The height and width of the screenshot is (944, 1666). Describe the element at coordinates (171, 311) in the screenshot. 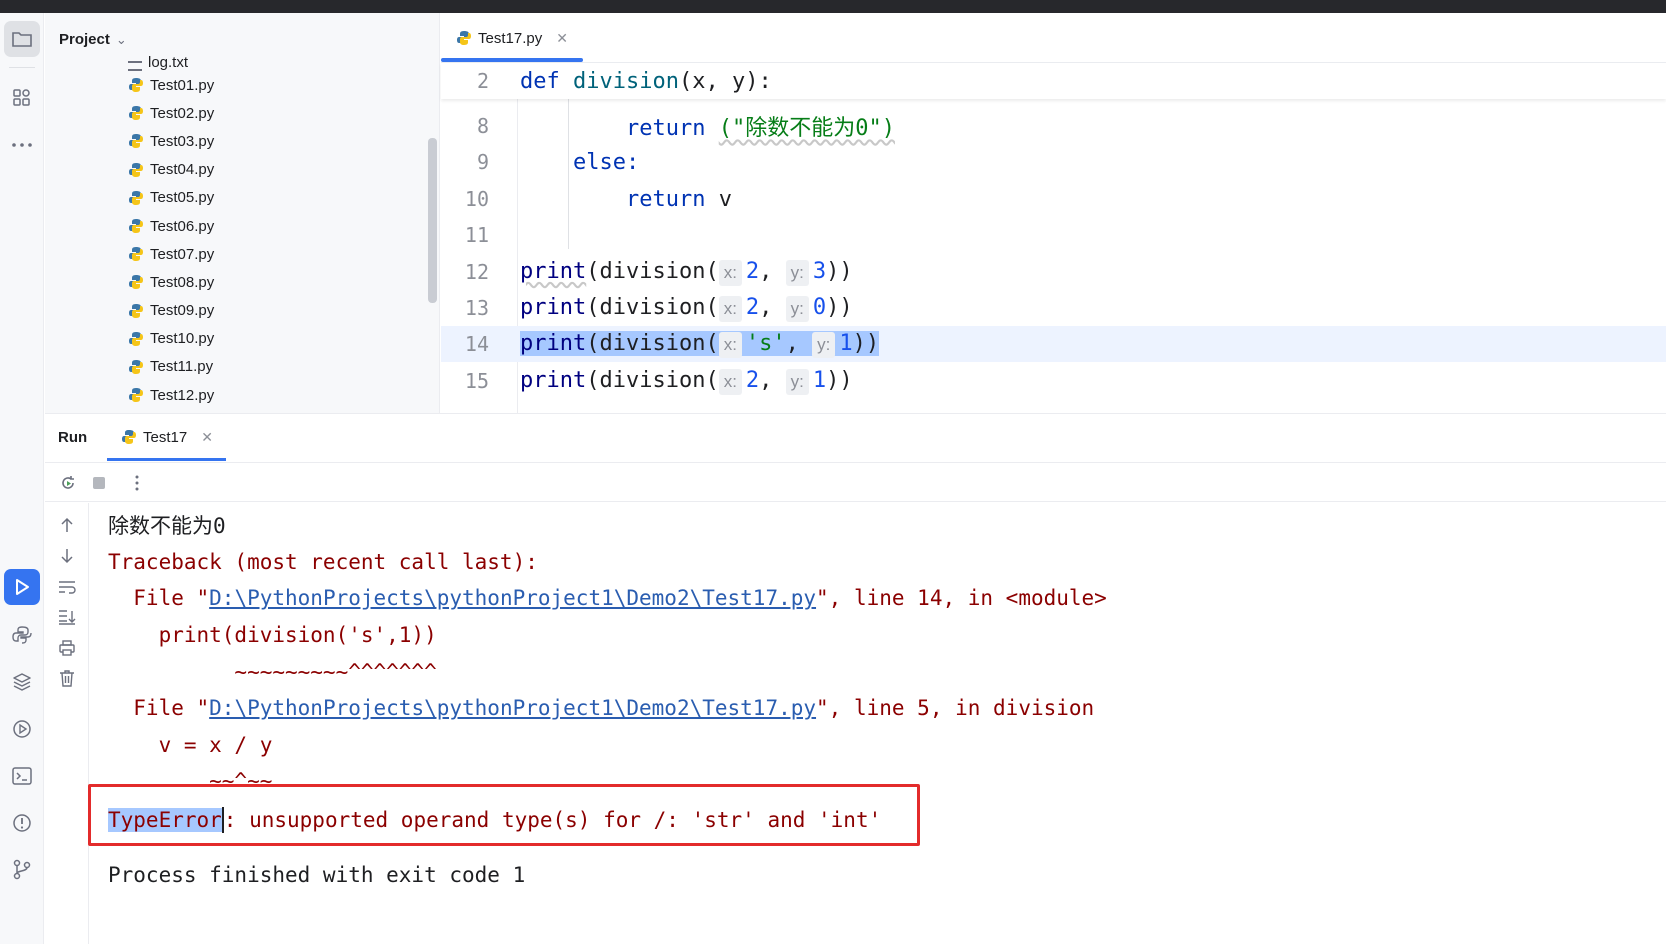

I see `file-tree-item: Test09.py` at that location.